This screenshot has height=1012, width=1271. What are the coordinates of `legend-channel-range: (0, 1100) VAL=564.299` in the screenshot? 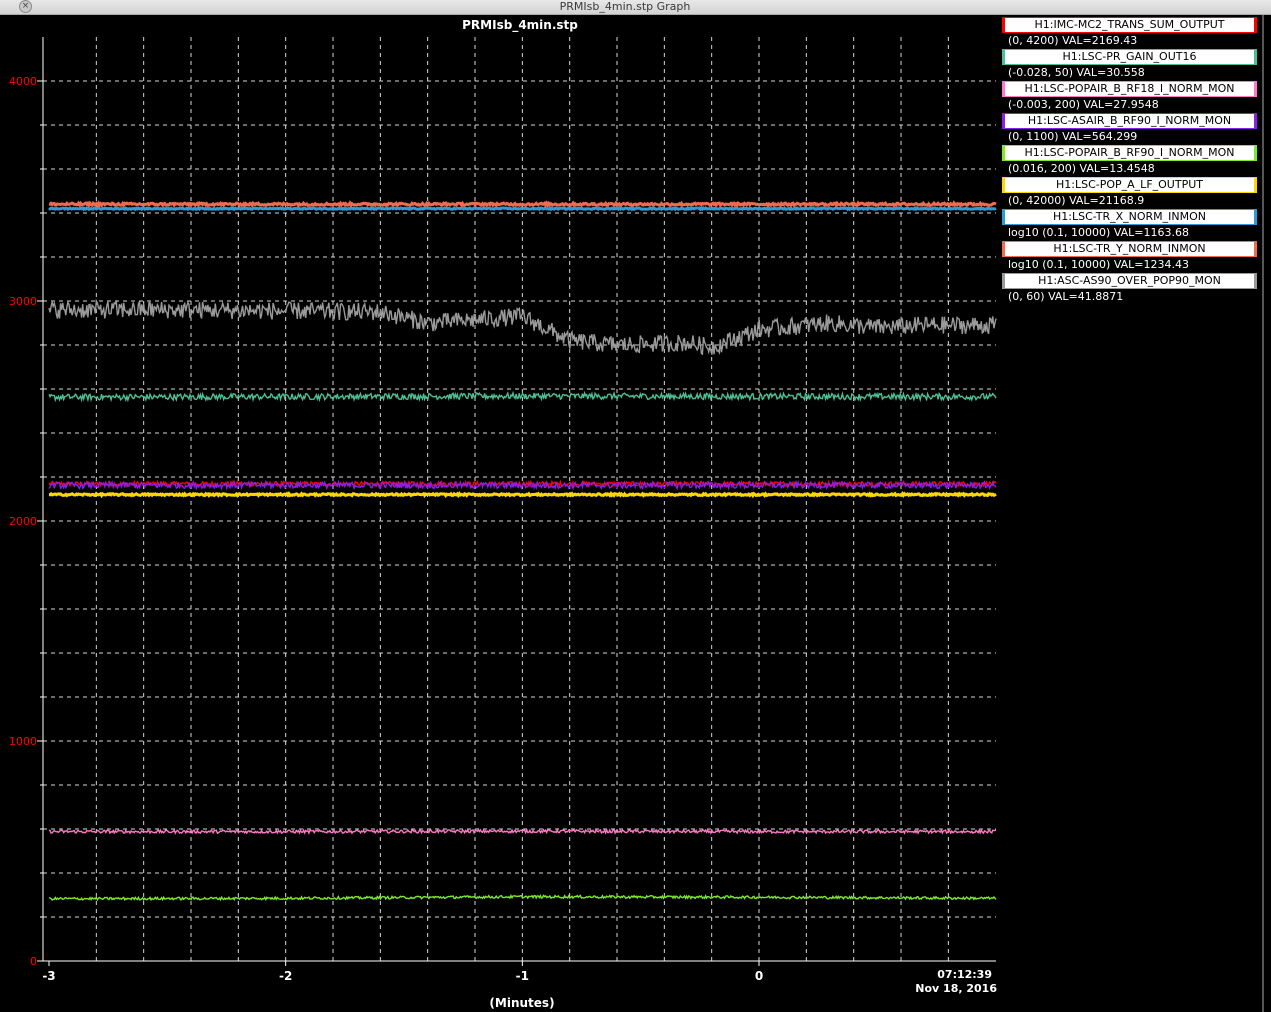 It's located at (1073, 136).